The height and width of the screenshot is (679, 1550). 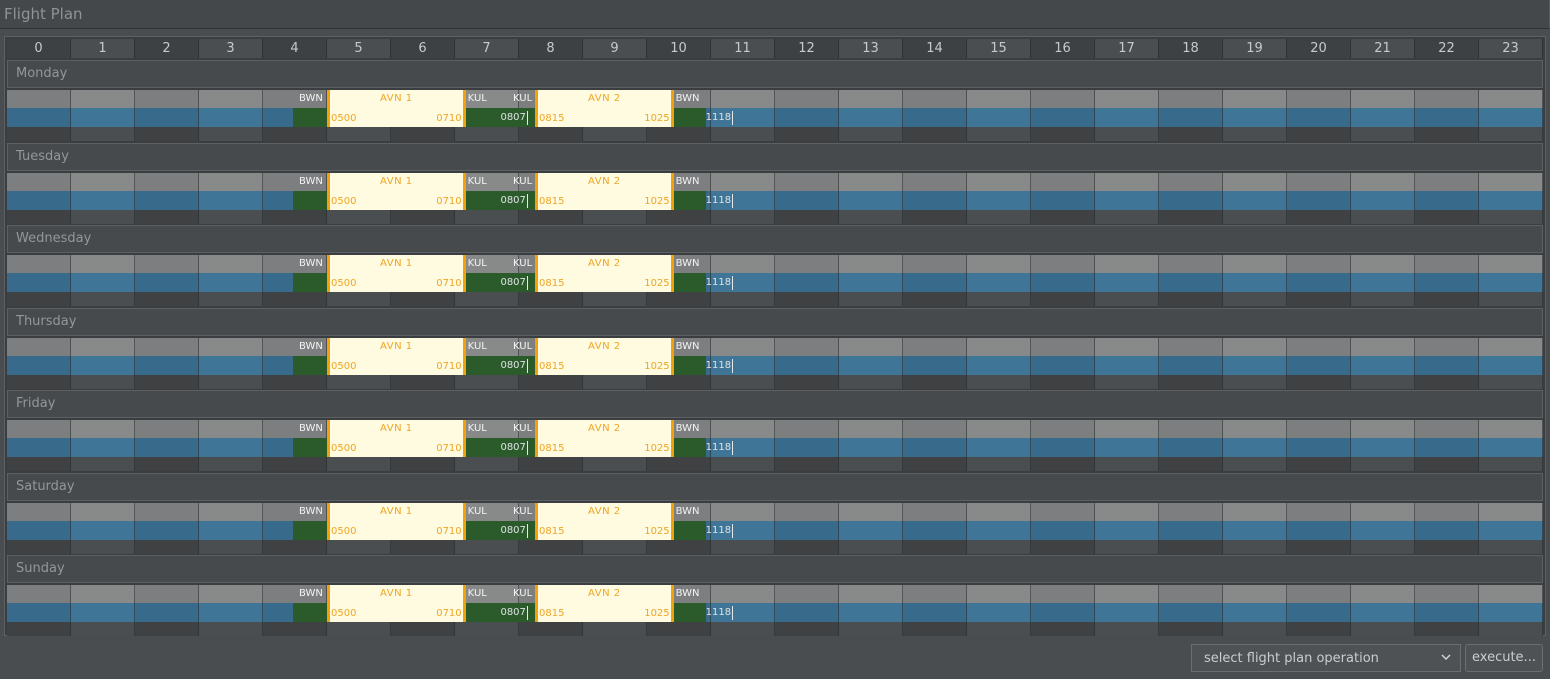 I want to click on day-label: Tuesday, so click(x=775, y=156).